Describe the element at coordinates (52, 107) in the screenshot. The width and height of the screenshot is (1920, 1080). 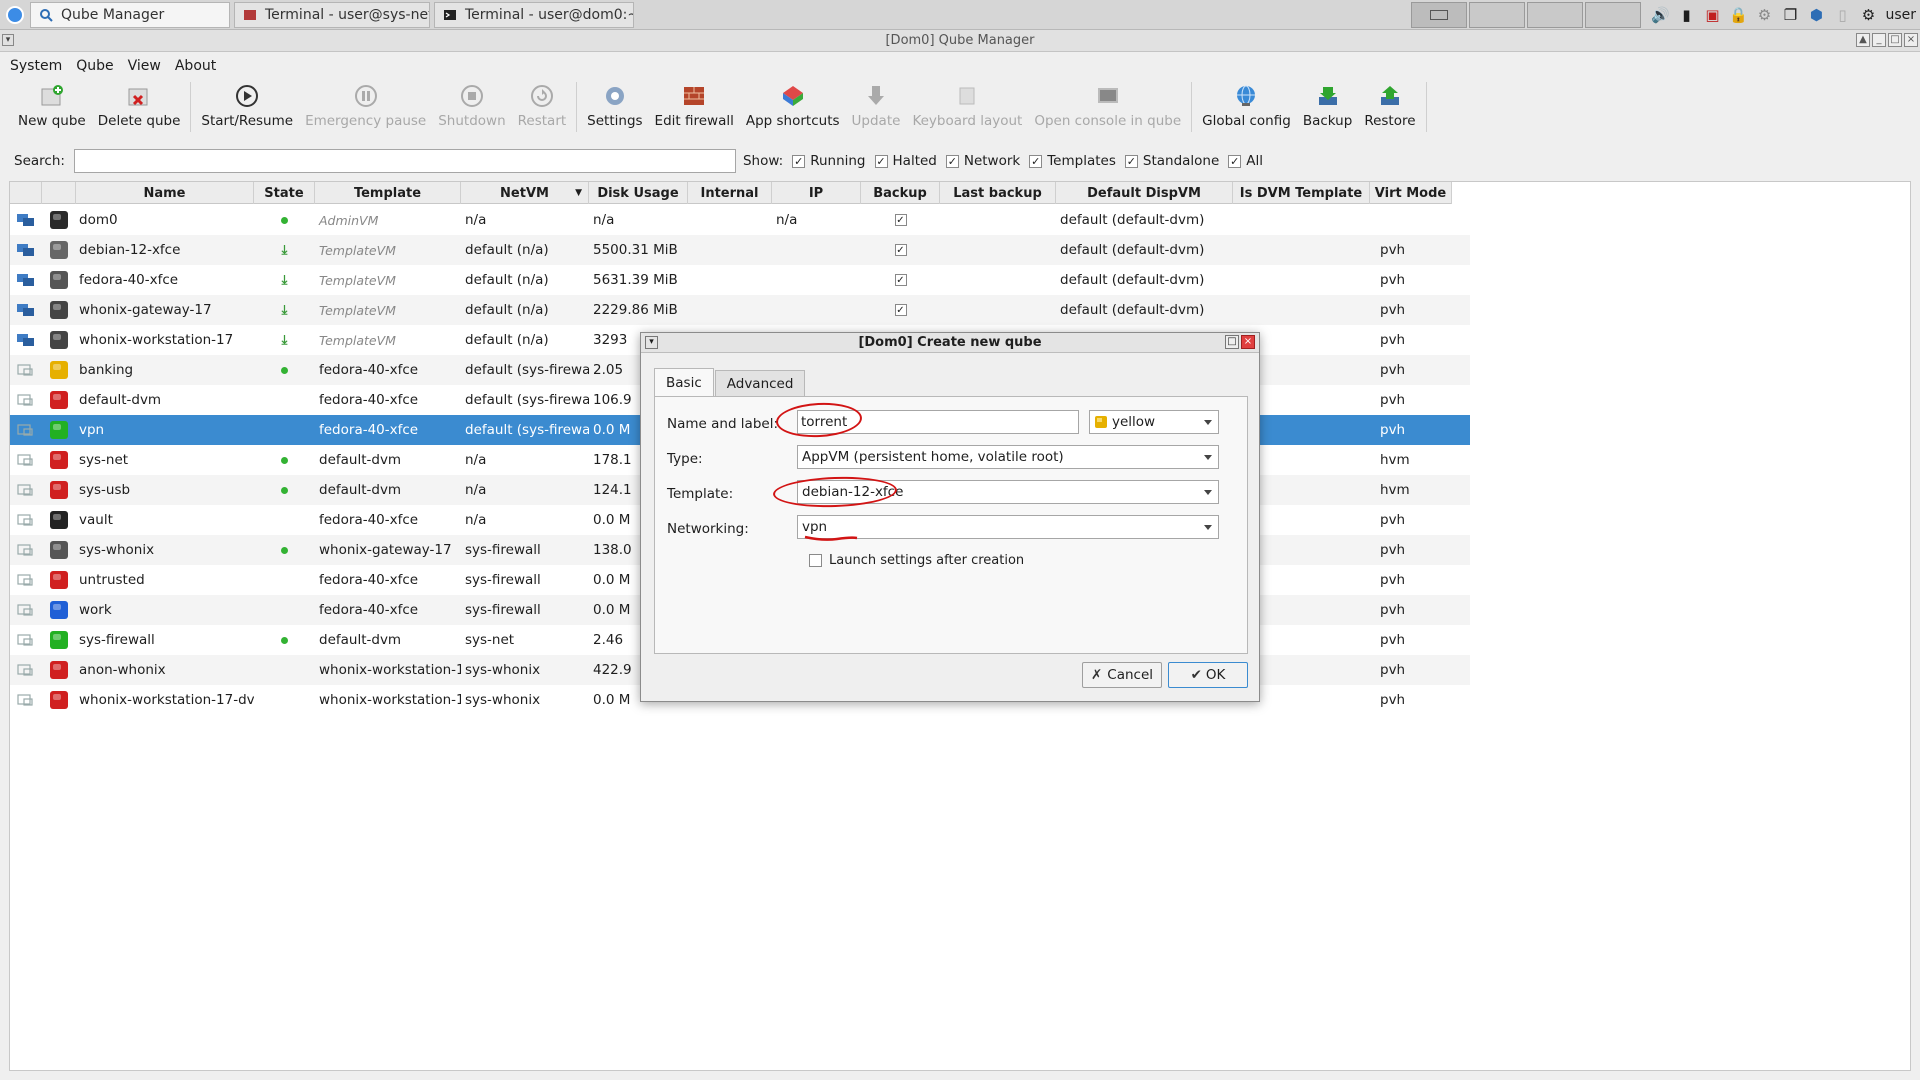
I see `new-qube-button: New qube` at that location.